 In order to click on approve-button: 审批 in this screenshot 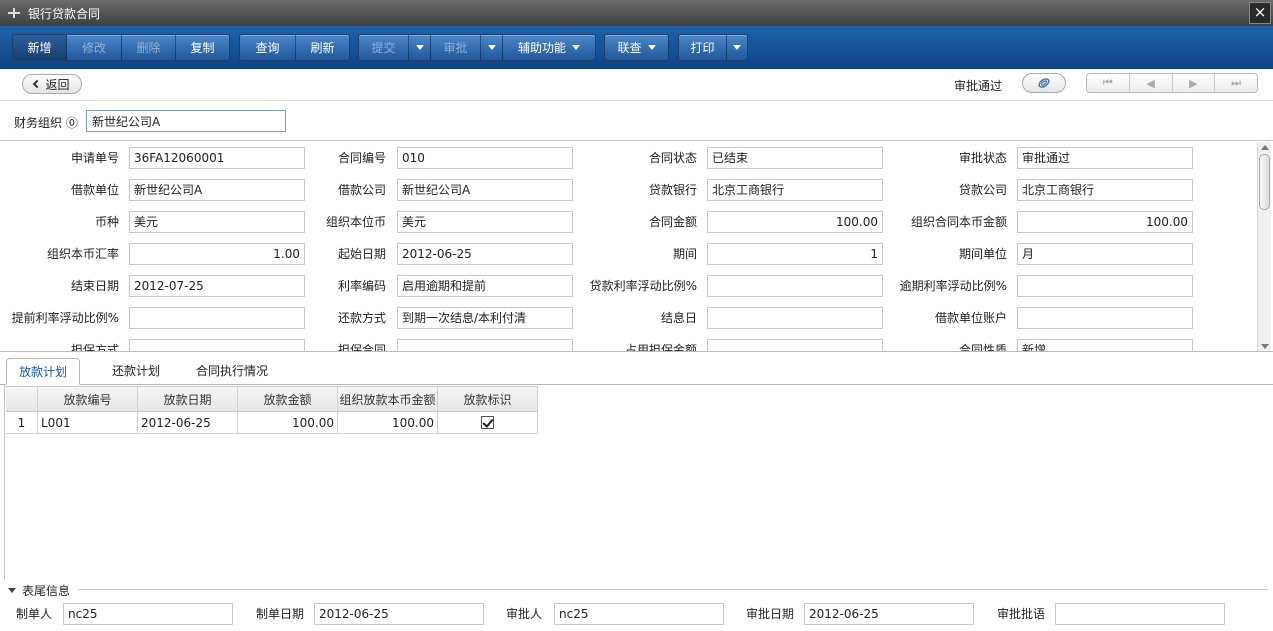, I will do `click(456, 47)`.